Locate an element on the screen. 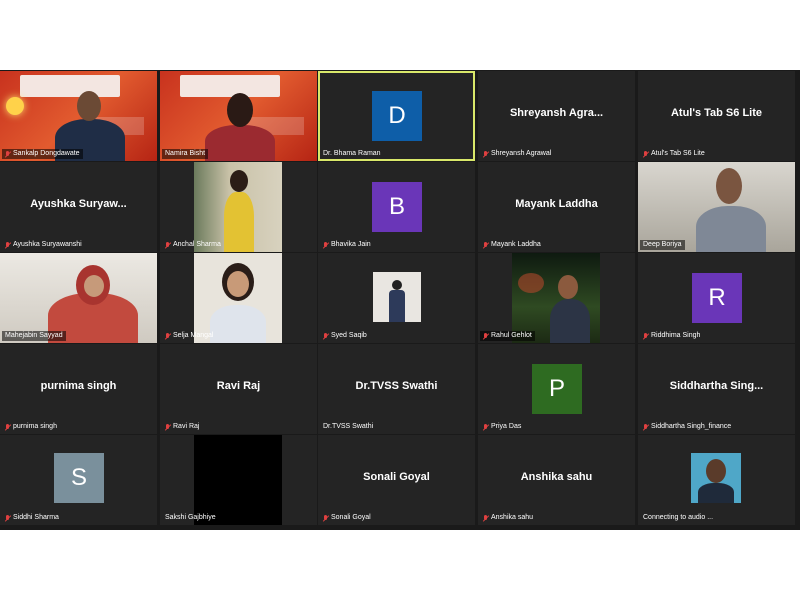  participant-label: Ravi Raj is located at coordinates (182, 427).